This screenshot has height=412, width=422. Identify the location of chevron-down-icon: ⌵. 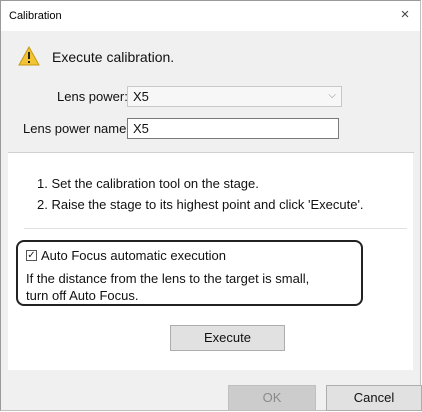
(332, 95).